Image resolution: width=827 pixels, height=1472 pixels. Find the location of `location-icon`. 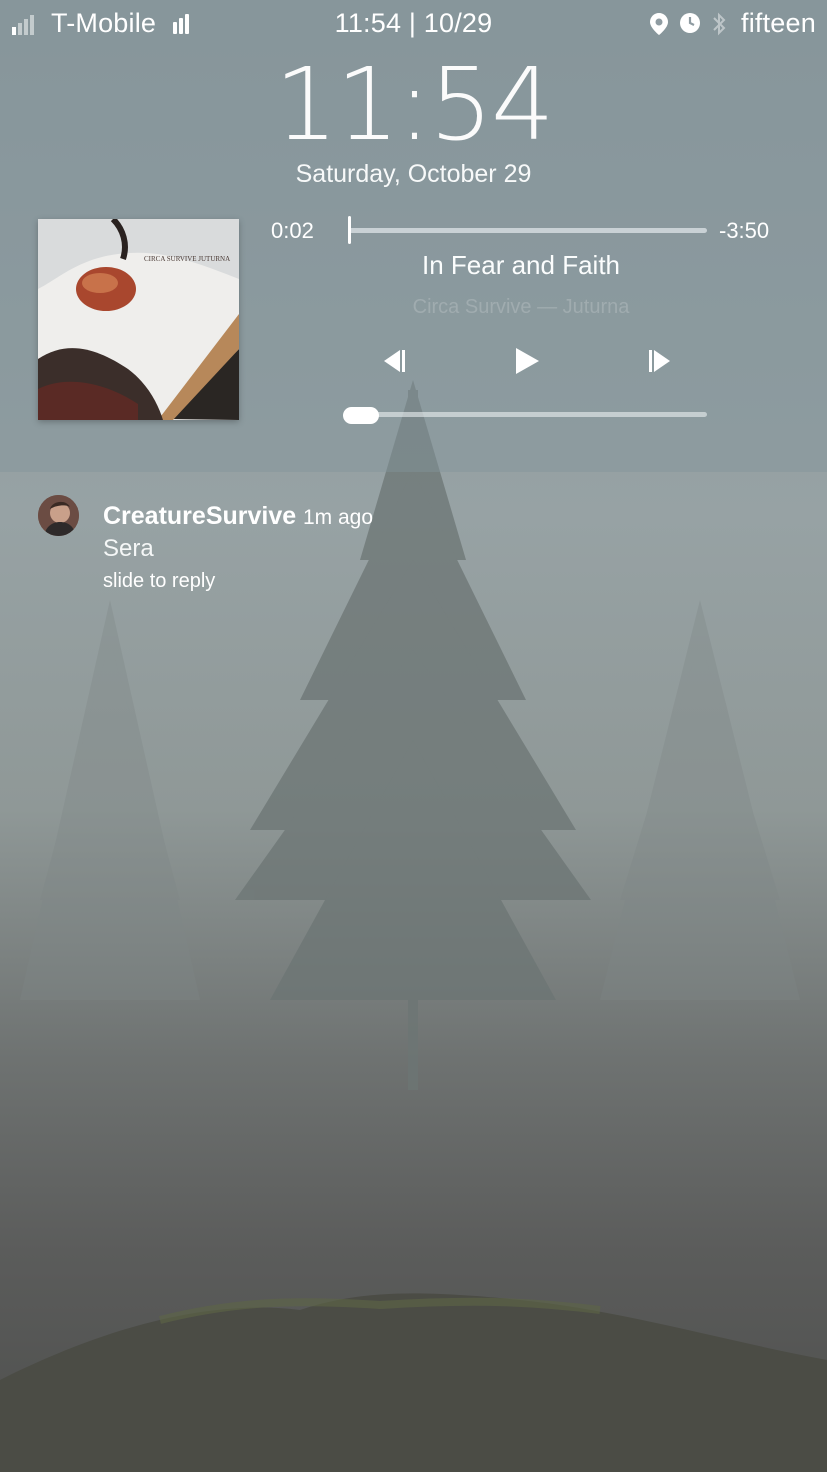

location-icon is located at coordinates (659, 26).